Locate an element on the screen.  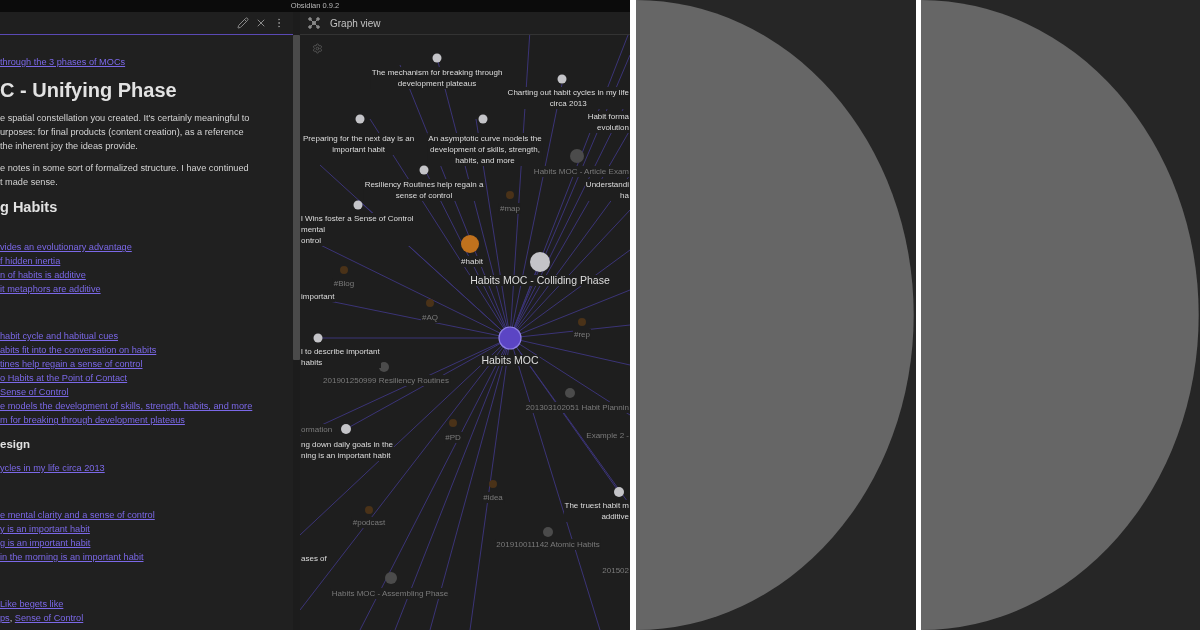
node-label: 201910011142 Atomic Habits is located at coordinates (548, 544).